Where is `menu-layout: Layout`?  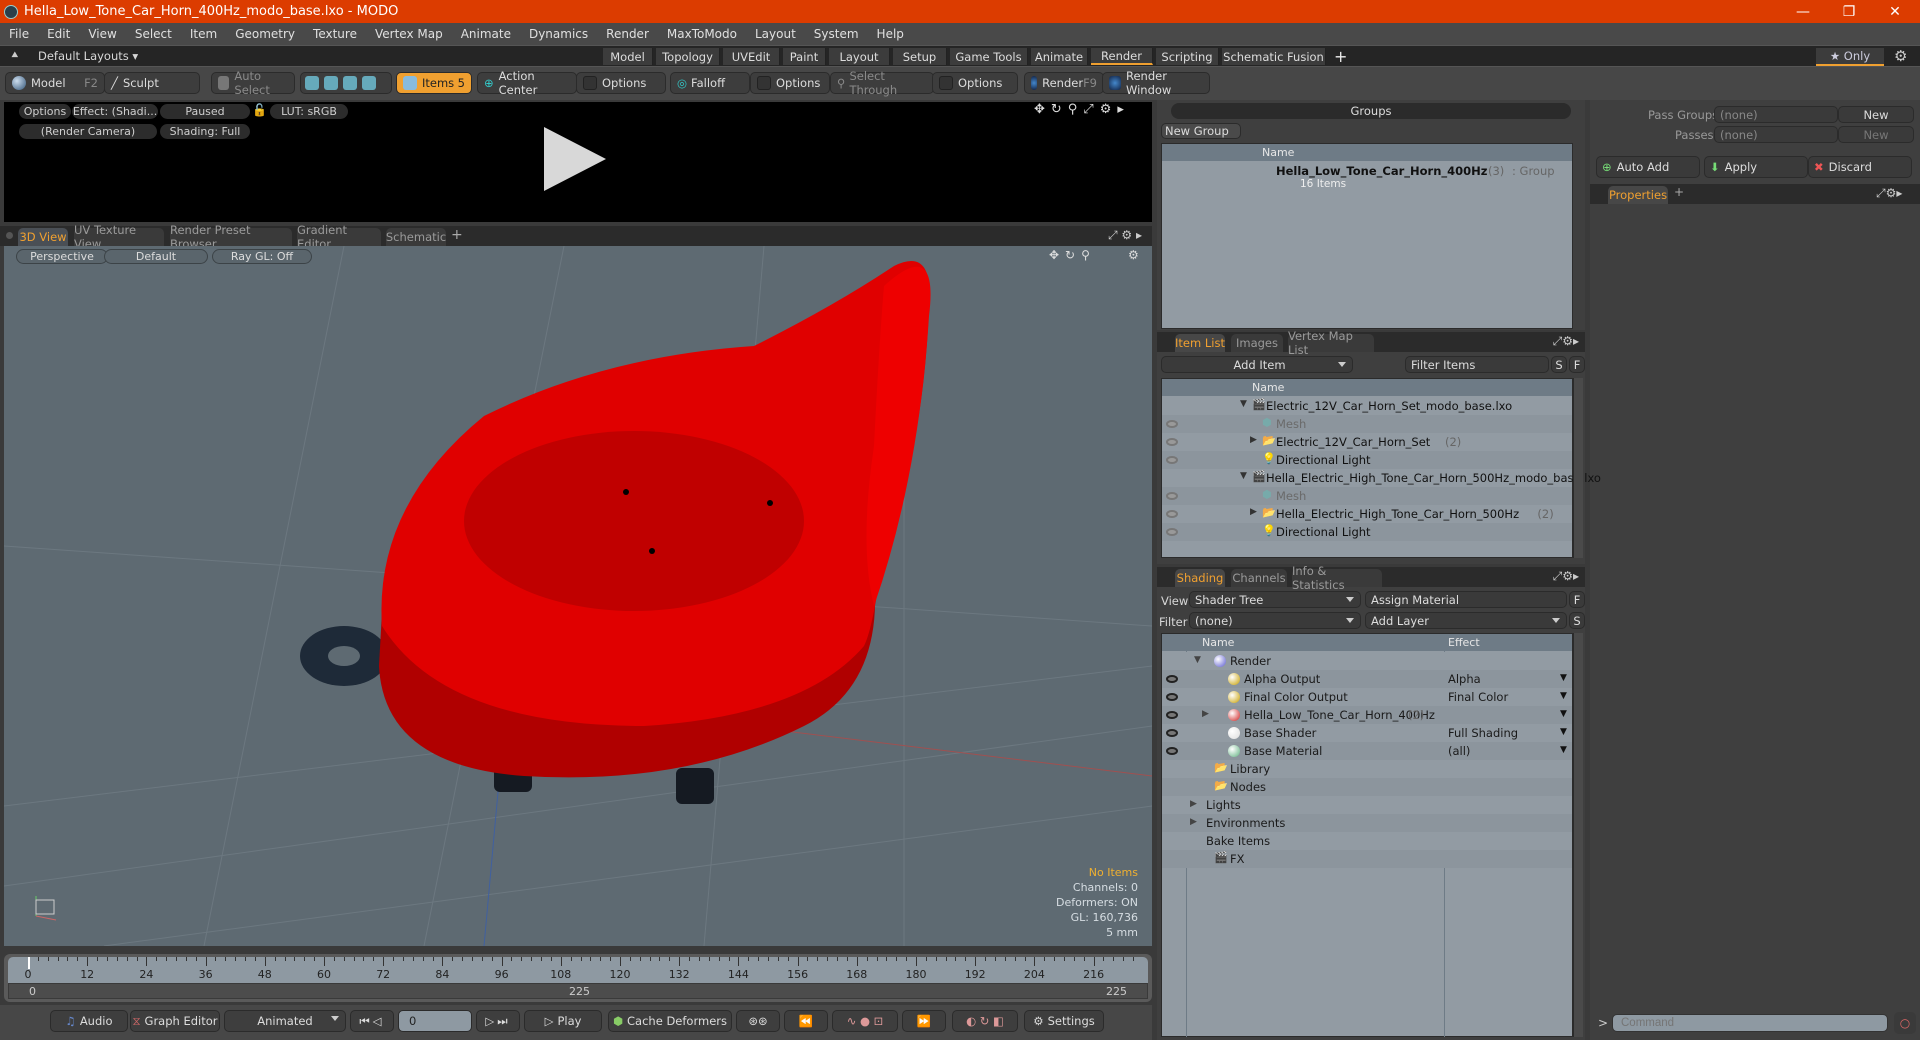
menu-layout: Layout is located at coordinates (775, 34).